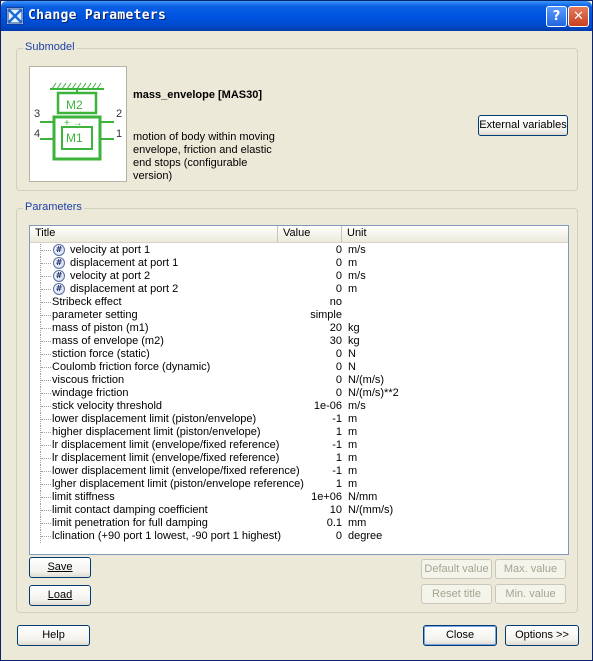  I want to click on table-row: windage friction 0 N/(m/s)**2, so click(299, 393).